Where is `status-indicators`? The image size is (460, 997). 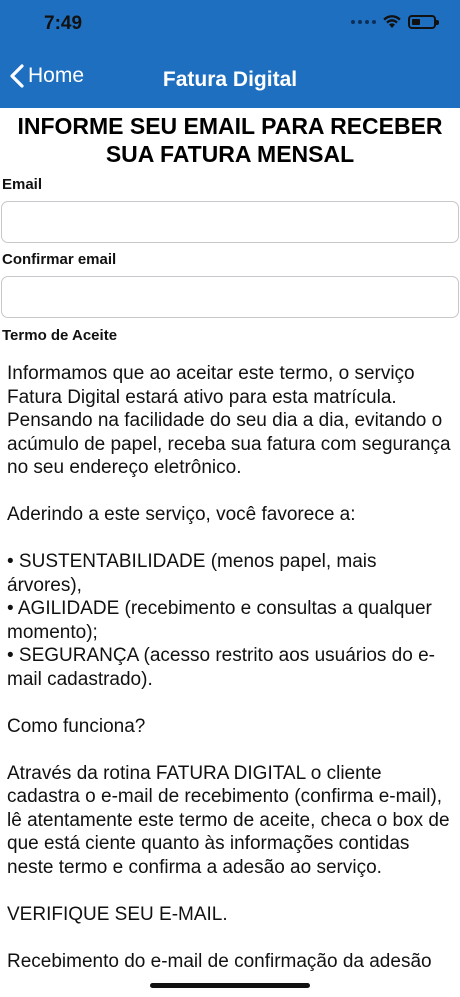 status-indicators is located at coordinates (395, 21).